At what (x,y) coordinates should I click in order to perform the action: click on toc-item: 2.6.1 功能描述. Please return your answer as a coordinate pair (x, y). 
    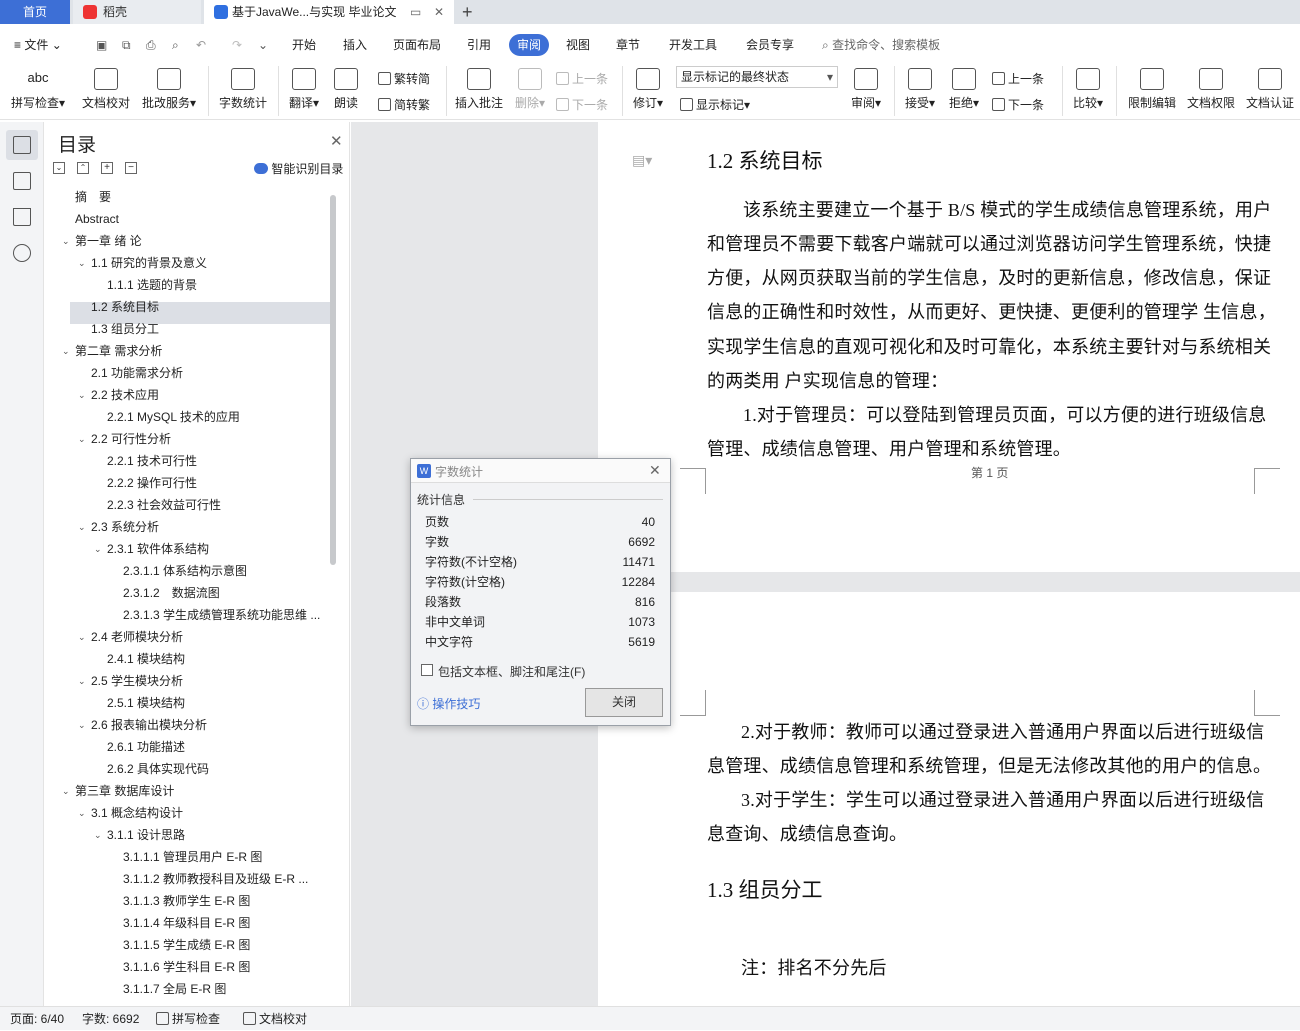
    Looking at the image, I should click on (146, 747).